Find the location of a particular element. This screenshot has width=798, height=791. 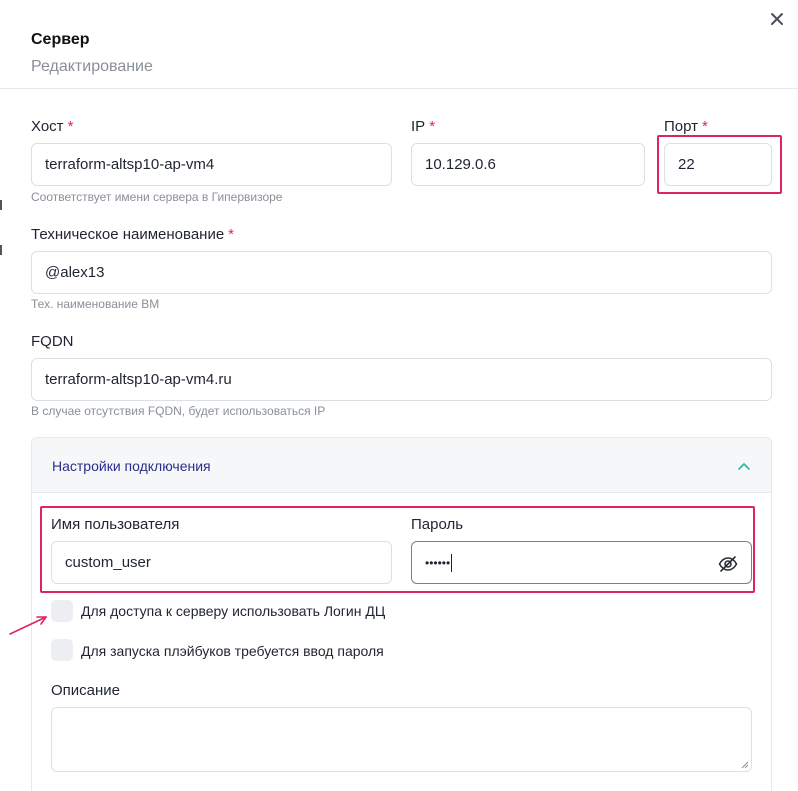

tech-name-input: @alex13 is located at coordinates (401, 272).